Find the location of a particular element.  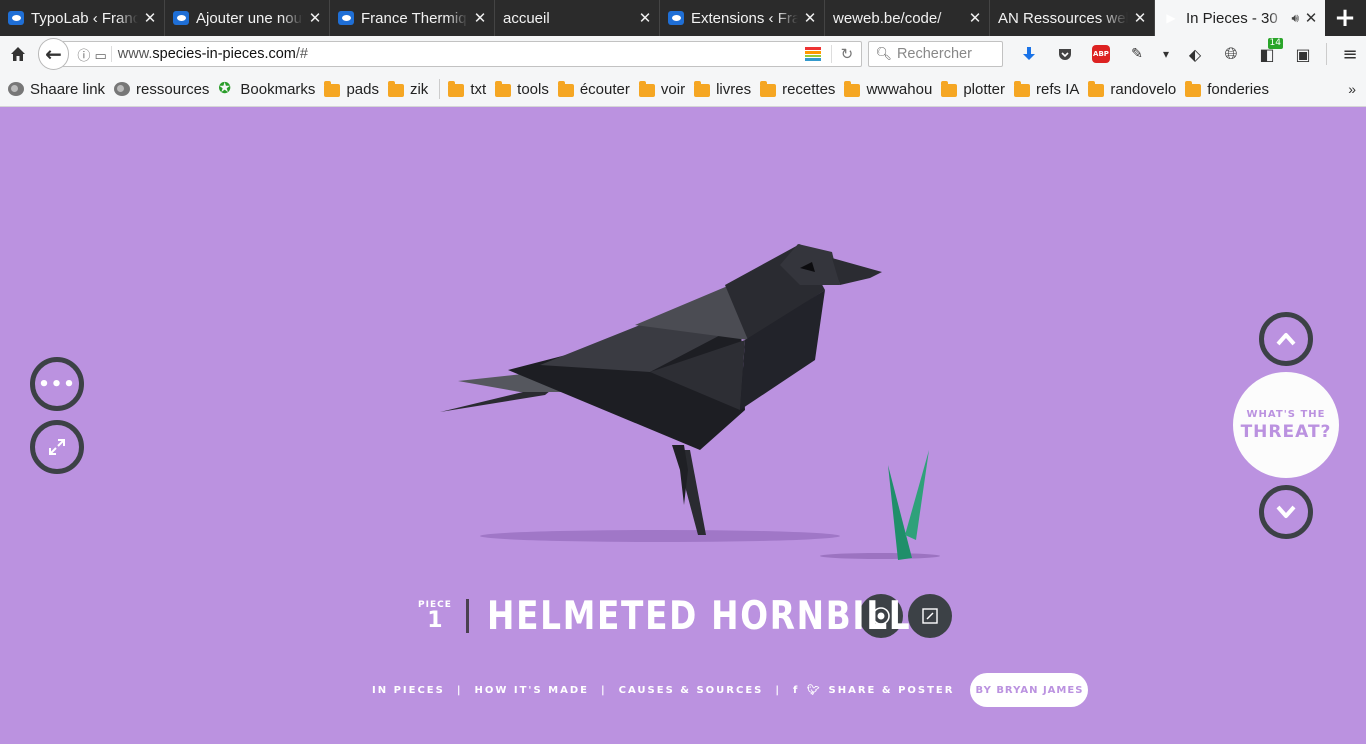

bird-beak is located at coordinates (857, 271).